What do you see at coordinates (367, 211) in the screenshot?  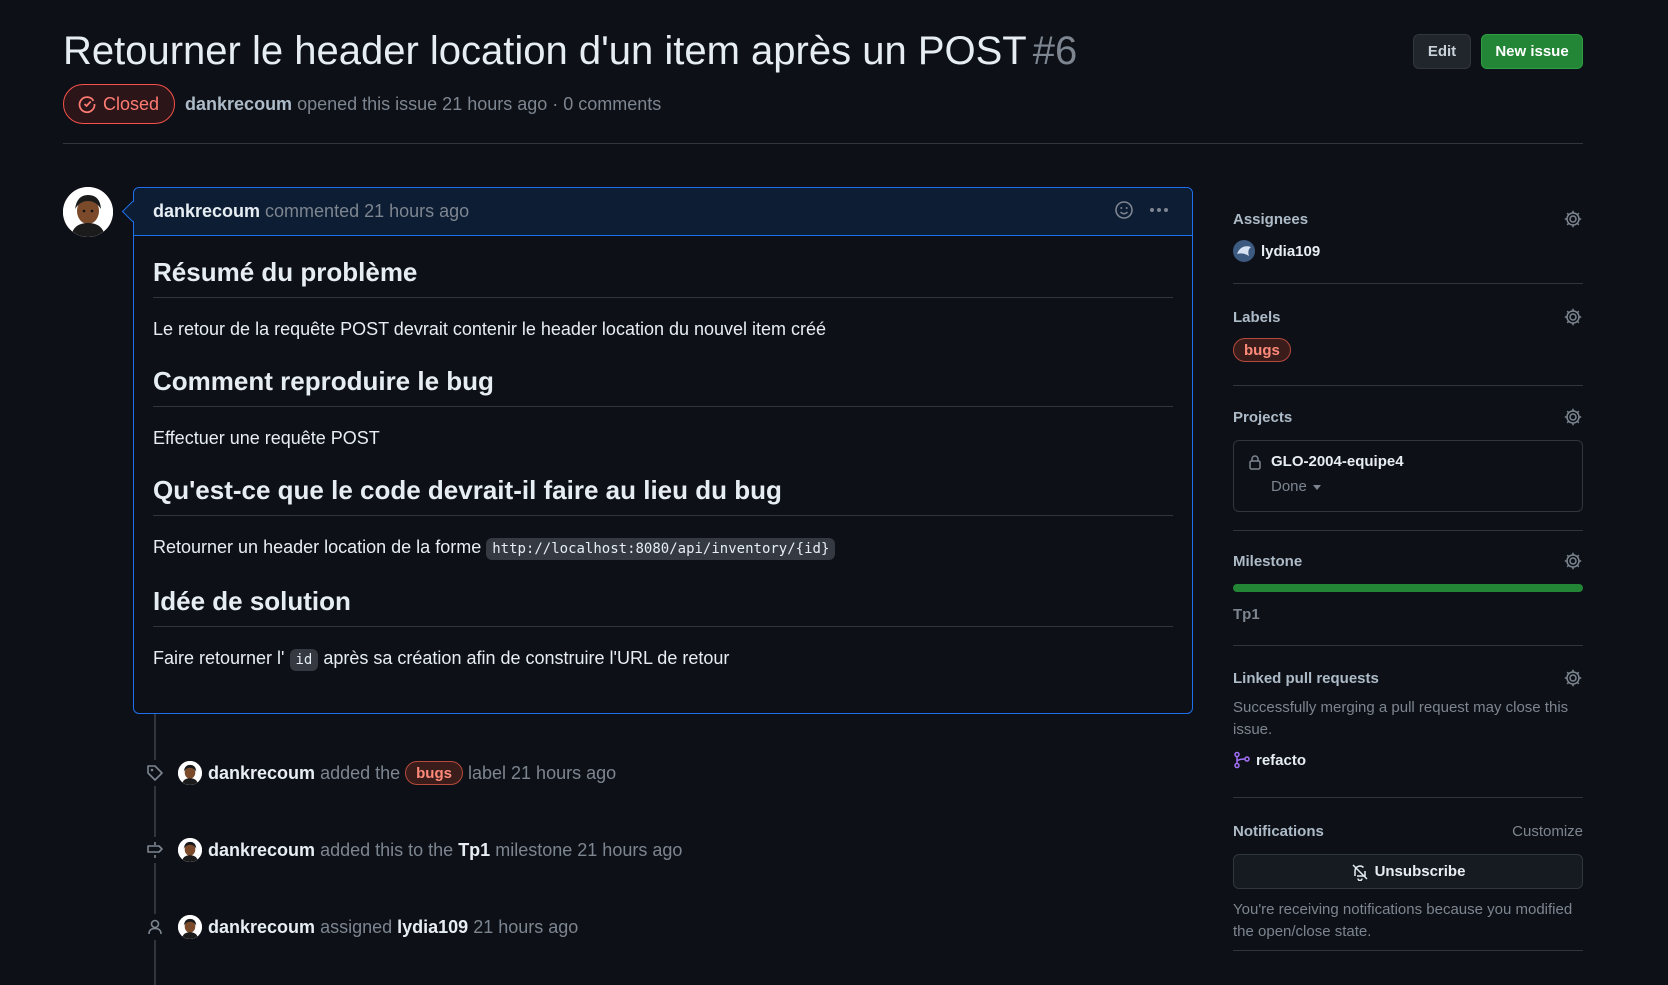 I see `comment-timestamp: commented 21 hours ago` at bounding box center [367, 211].